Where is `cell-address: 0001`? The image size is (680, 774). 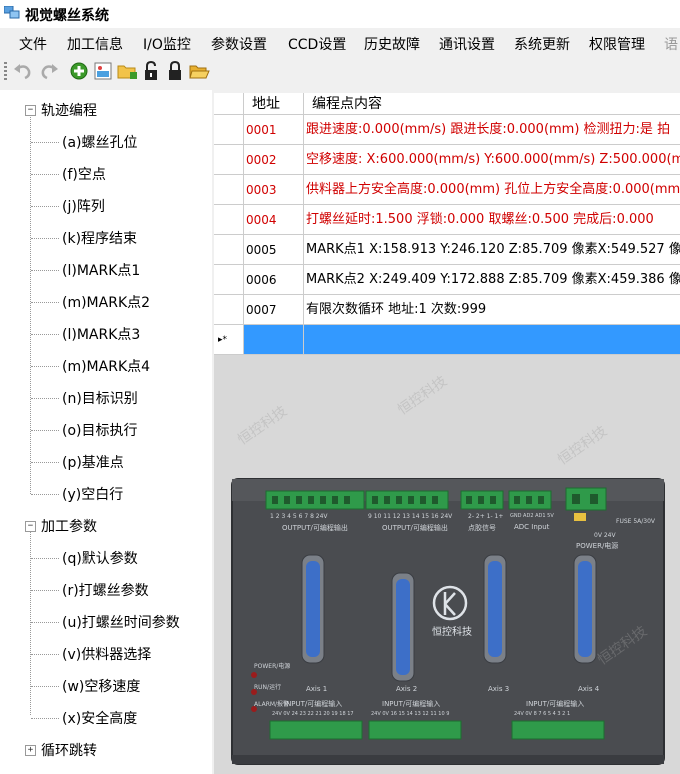
cell-address: 0001 is located at coordinates (274, 130).